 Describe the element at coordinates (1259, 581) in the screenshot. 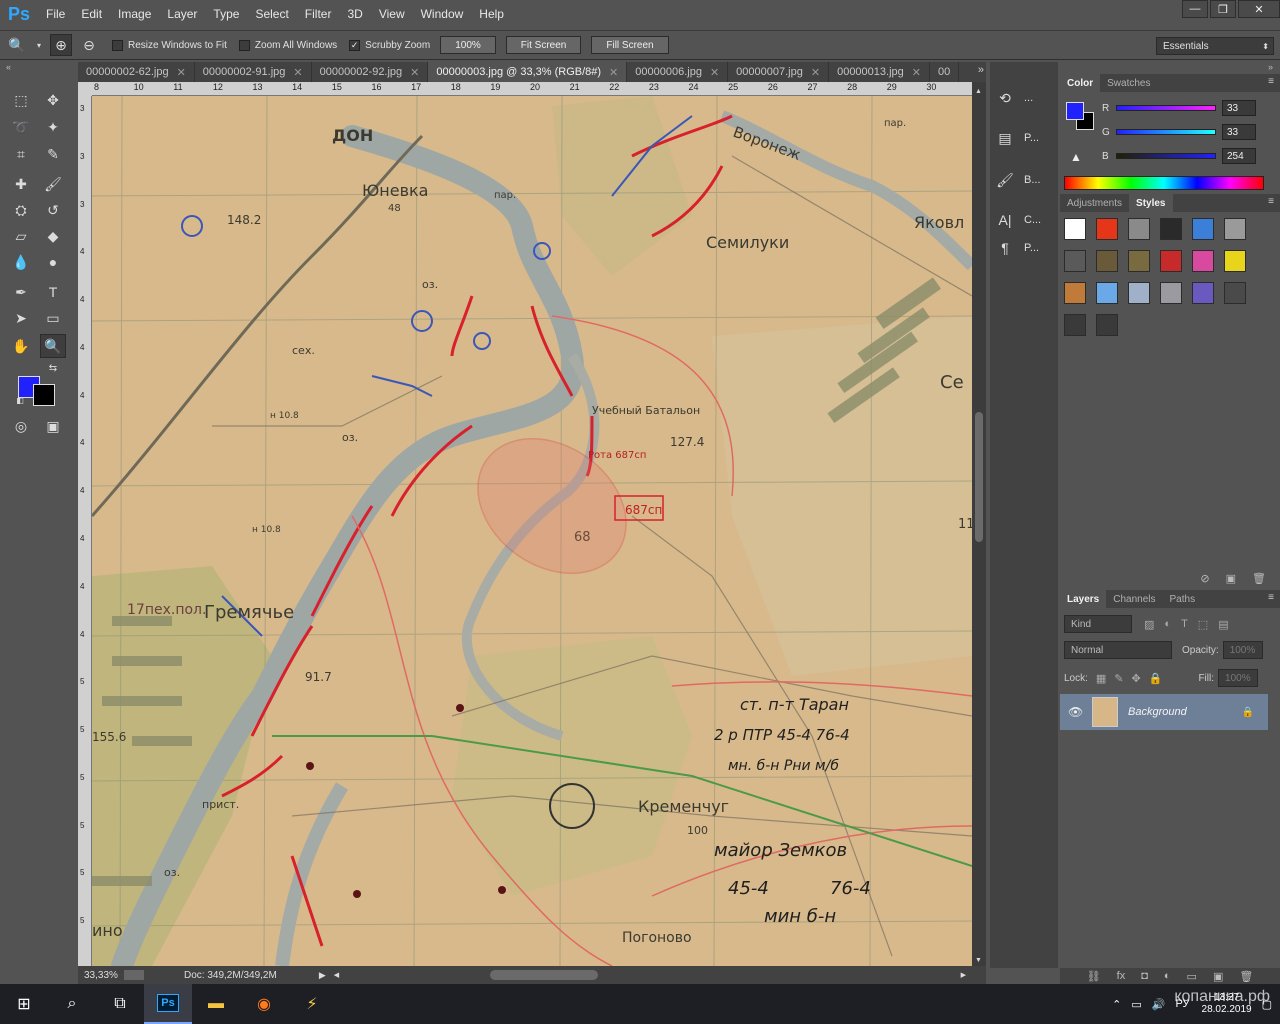

I see `delete-style-icon: 🗑` at that location.